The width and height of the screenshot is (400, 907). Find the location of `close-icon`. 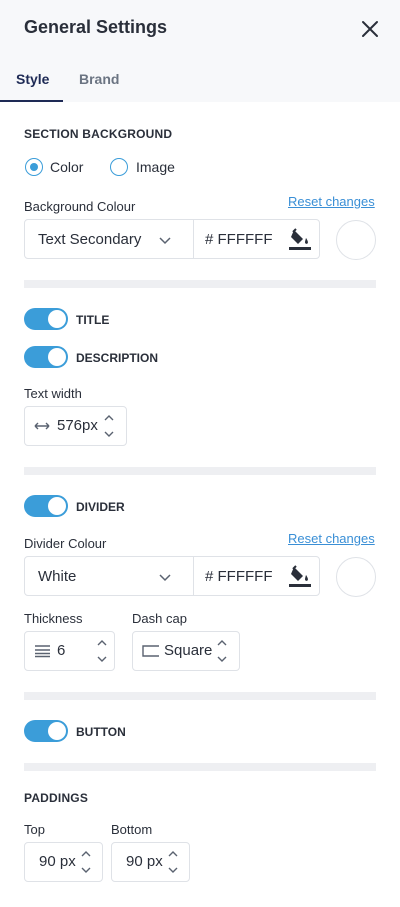

close-icon is located at coordinates (370, 29).